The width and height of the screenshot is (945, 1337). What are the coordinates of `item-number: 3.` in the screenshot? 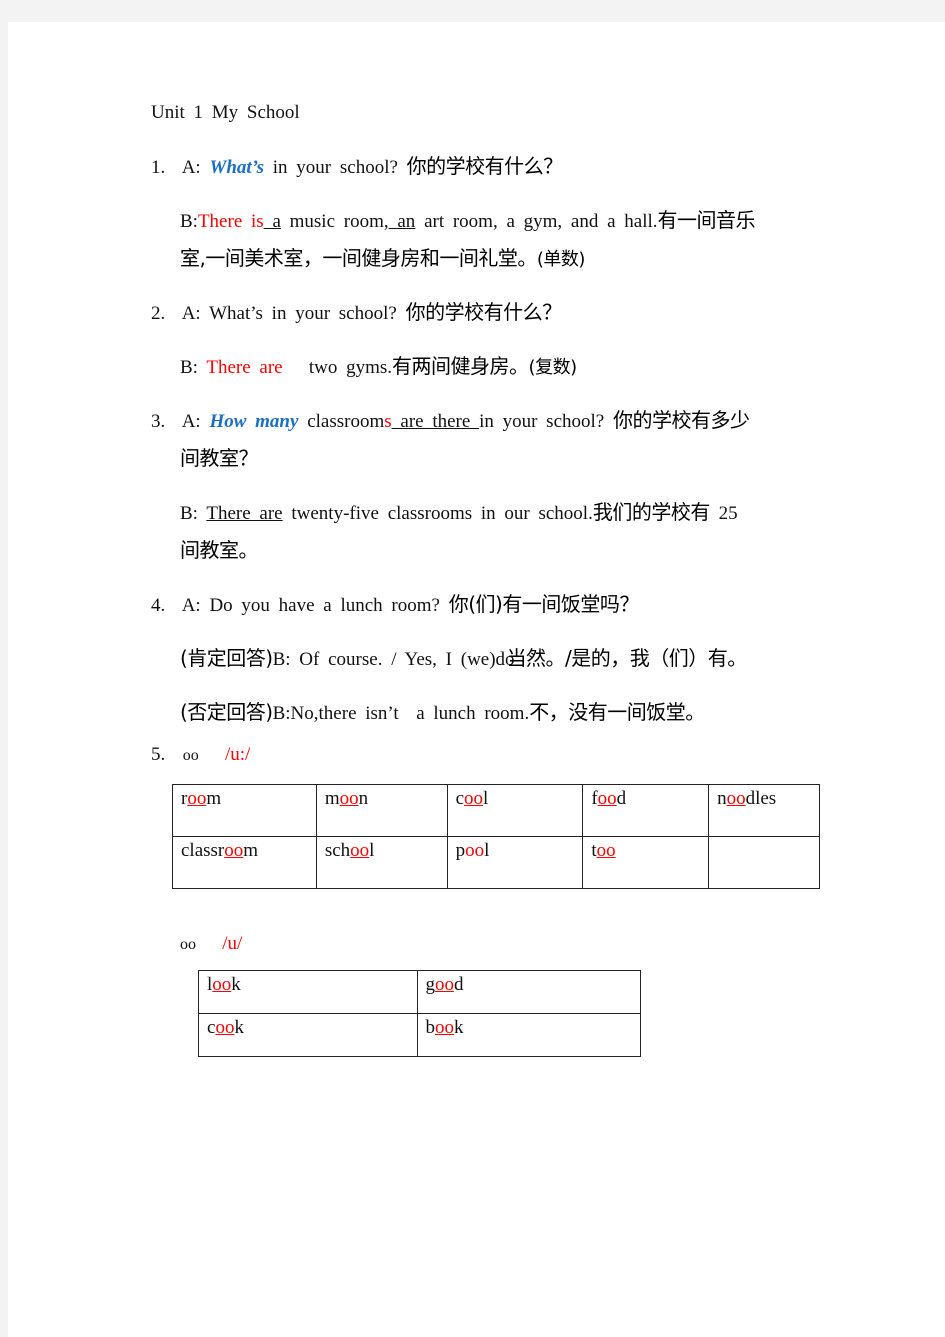 It's located at (158, 421).